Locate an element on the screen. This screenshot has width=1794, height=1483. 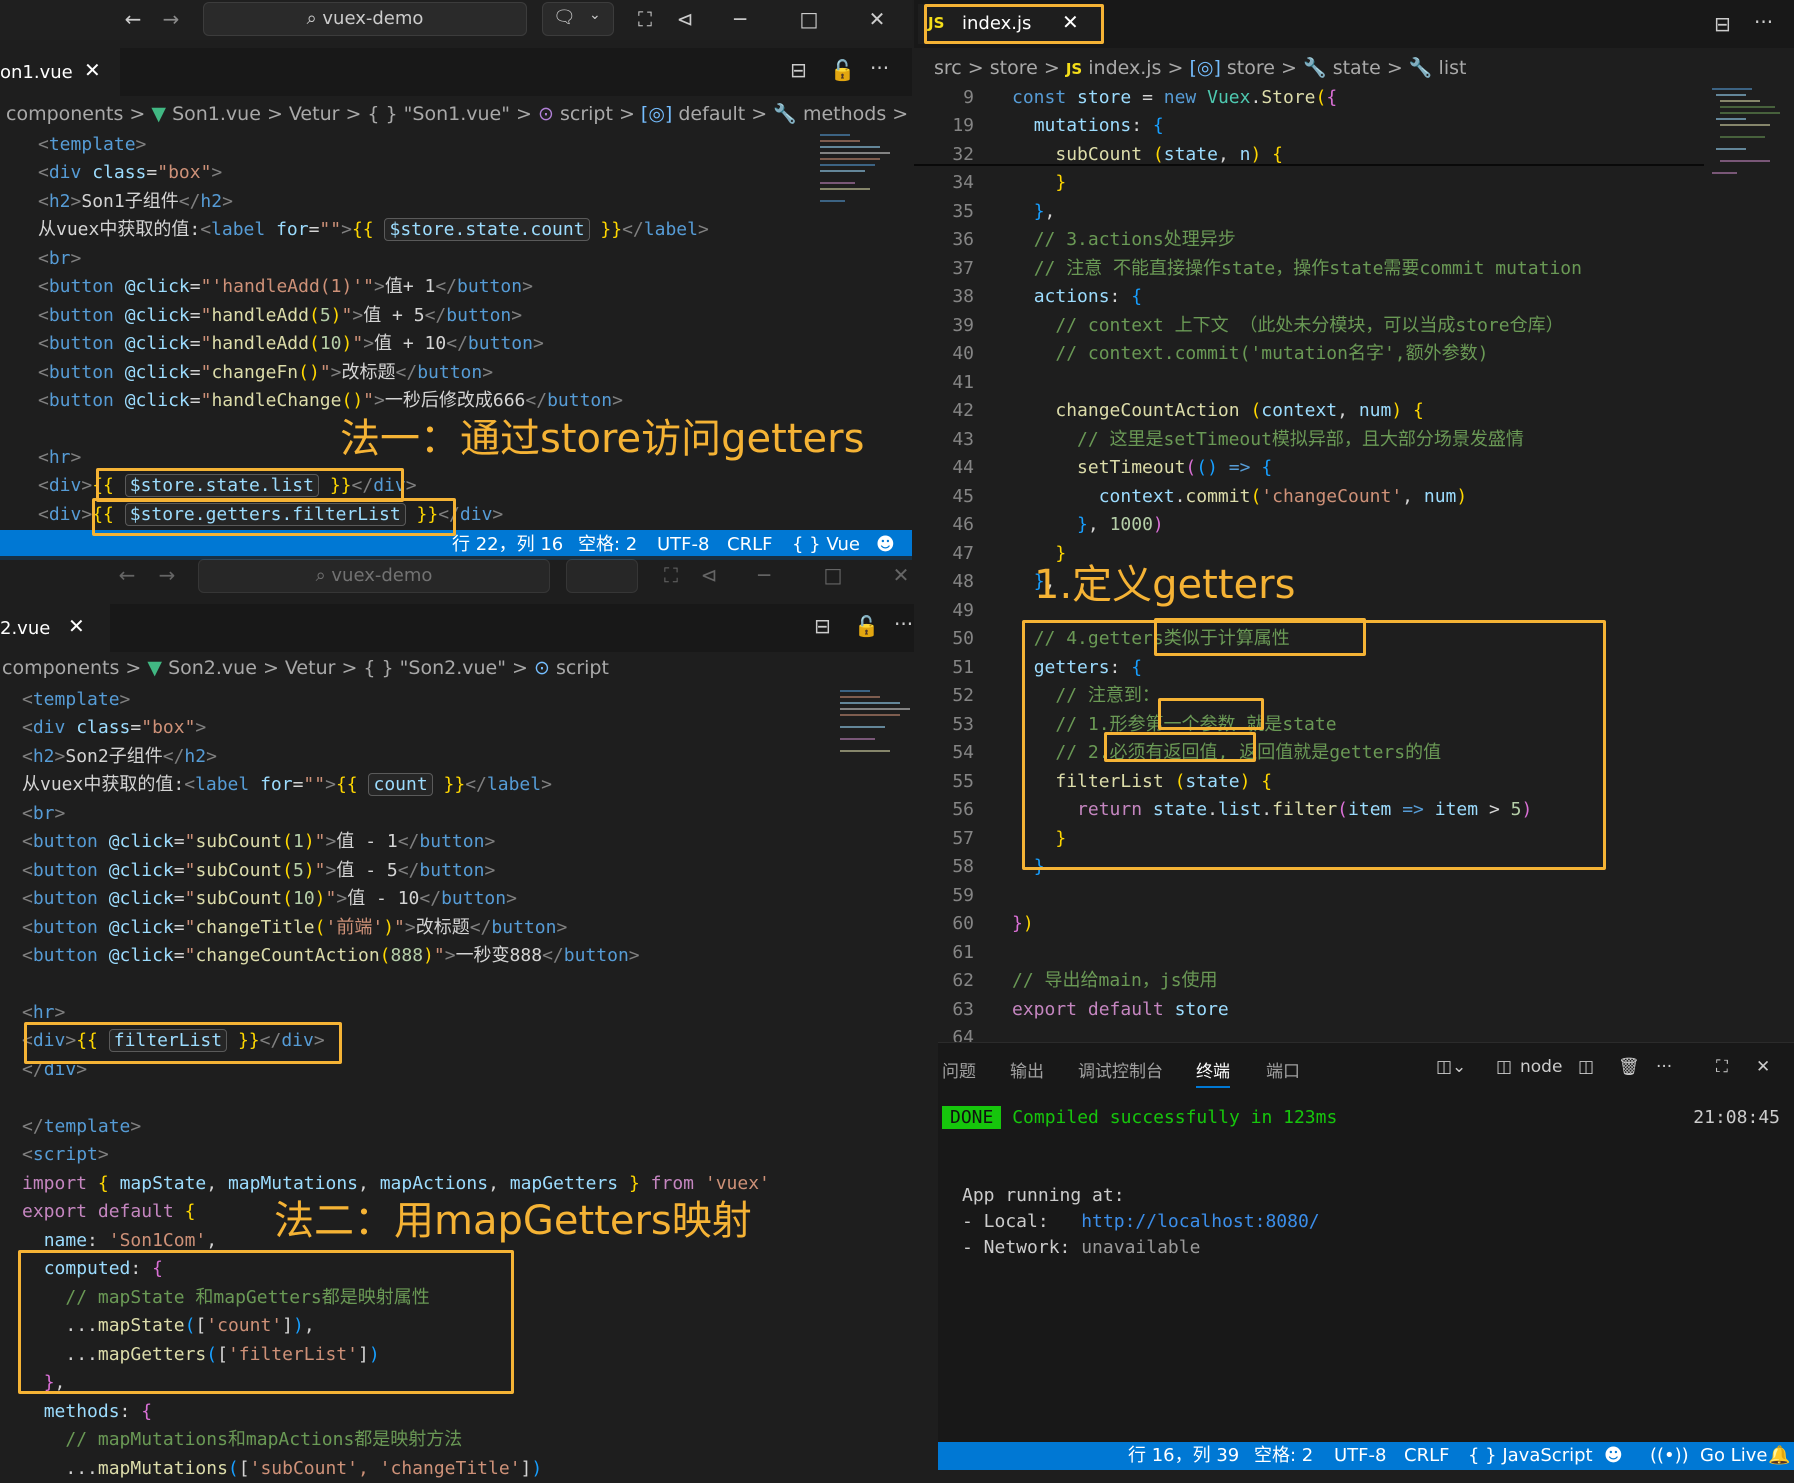
son1-tabbar: on1.vue ✕ ⊟ 🔓 ··· is located at coordinates (456, 72).